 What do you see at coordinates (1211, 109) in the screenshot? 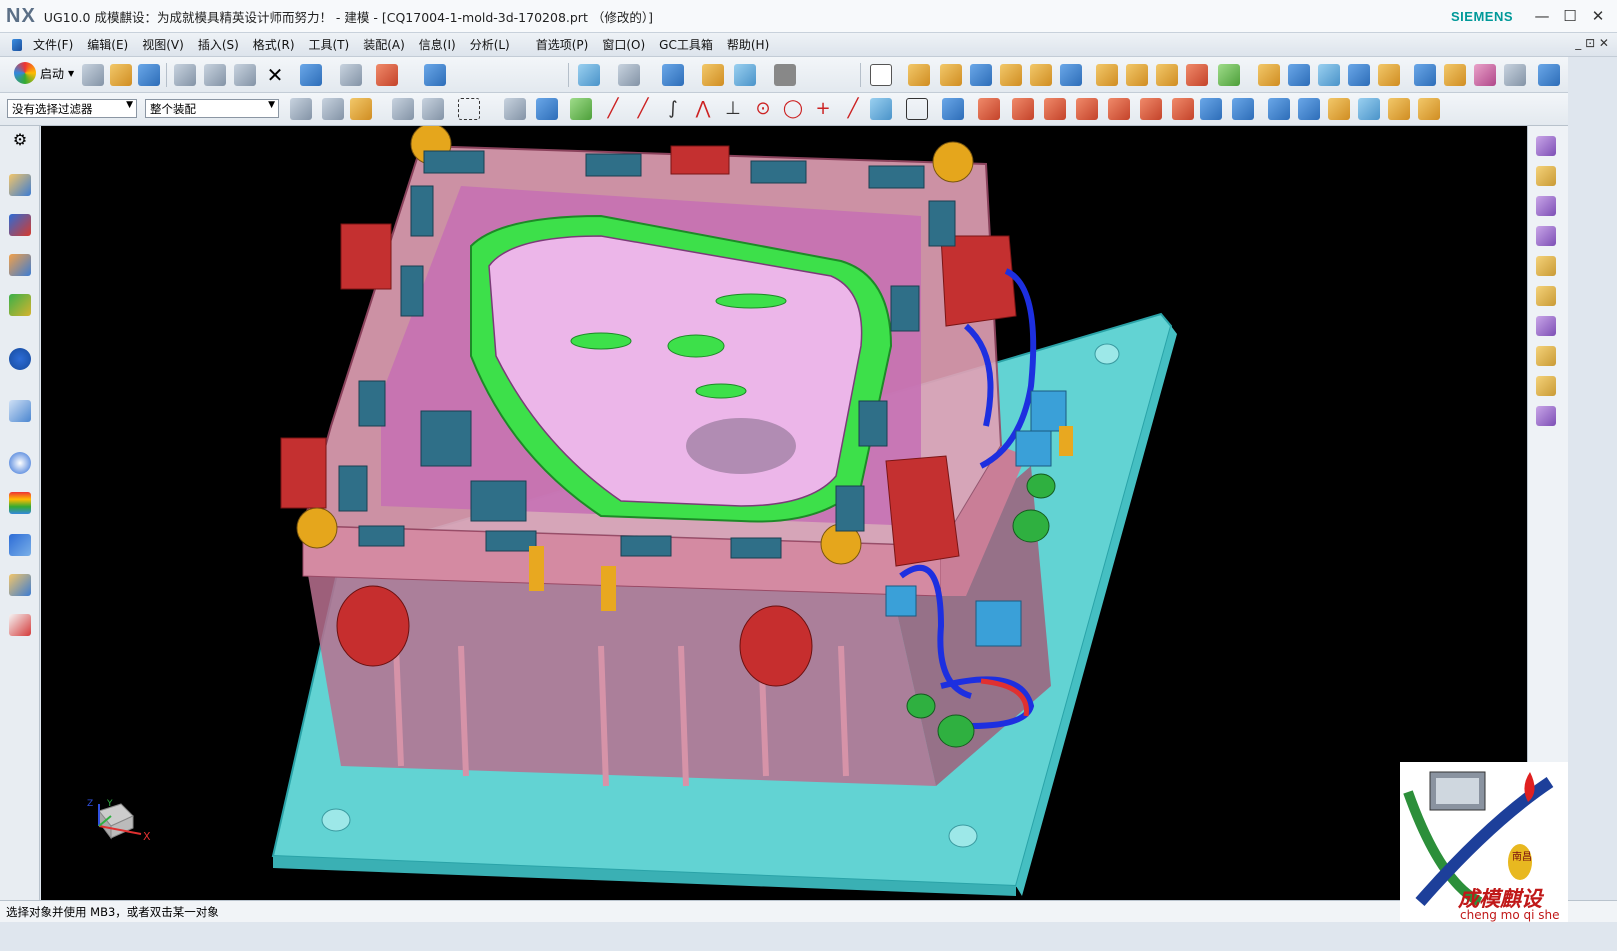
I see `save-wcs-icon` at bounding box center [1211, 109].